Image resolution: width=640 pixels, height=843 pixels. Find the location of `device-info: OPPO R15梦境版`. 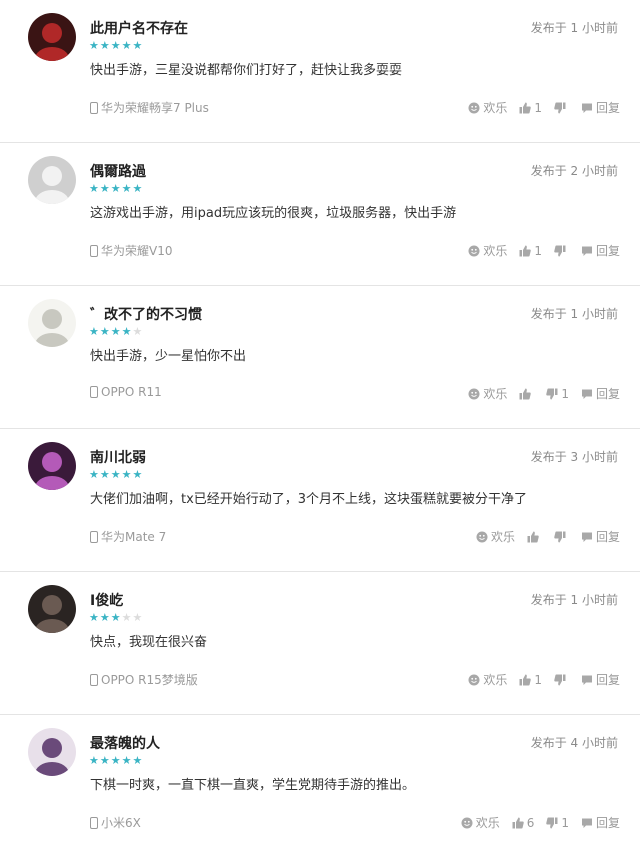

device-info: OPPO R15梦境版 is located at coordinates (144, 679).